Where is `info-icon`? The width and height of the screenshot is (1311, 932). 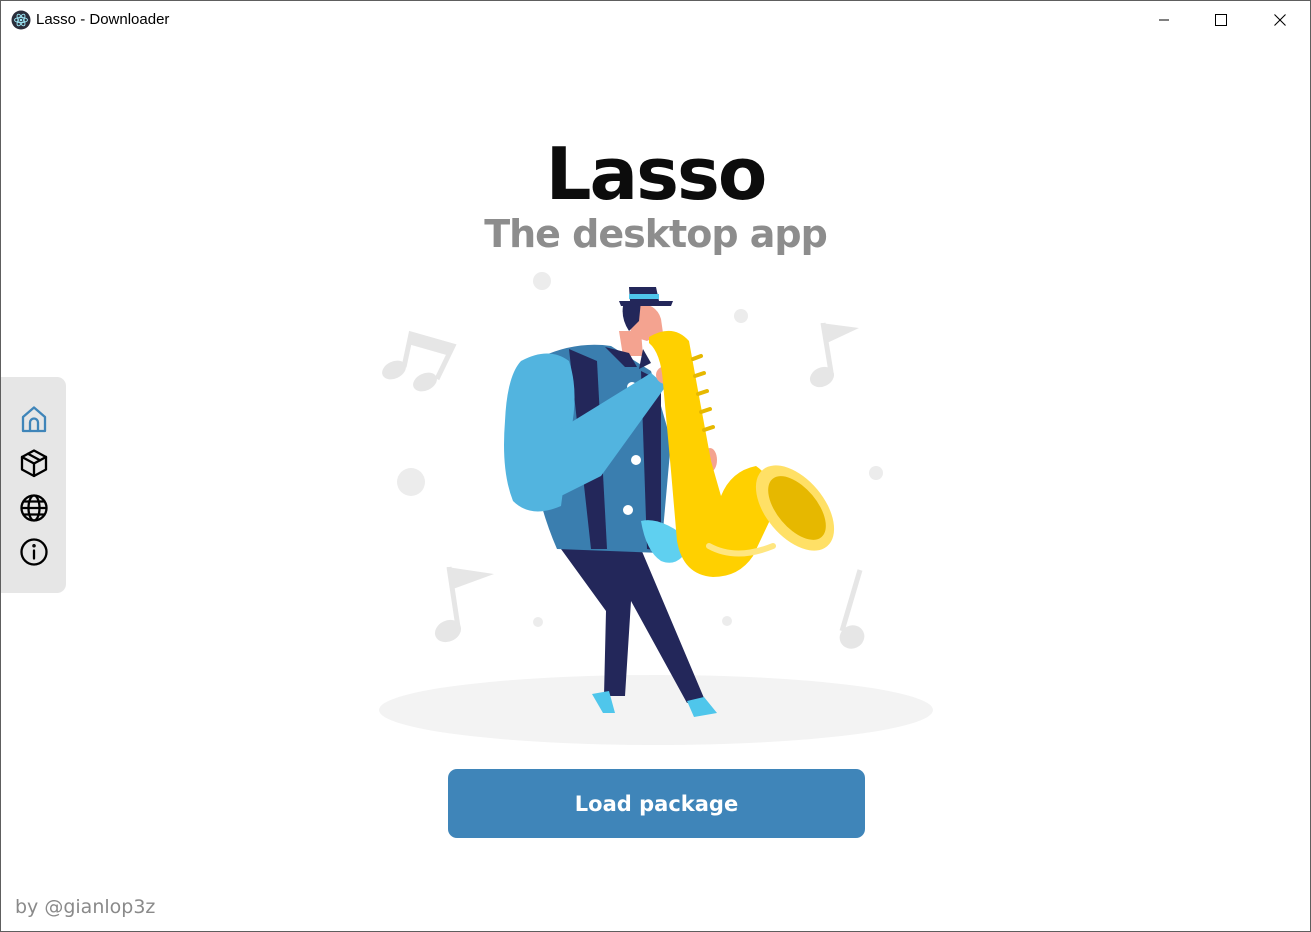
info-icon is located at coordinates (34, 552).